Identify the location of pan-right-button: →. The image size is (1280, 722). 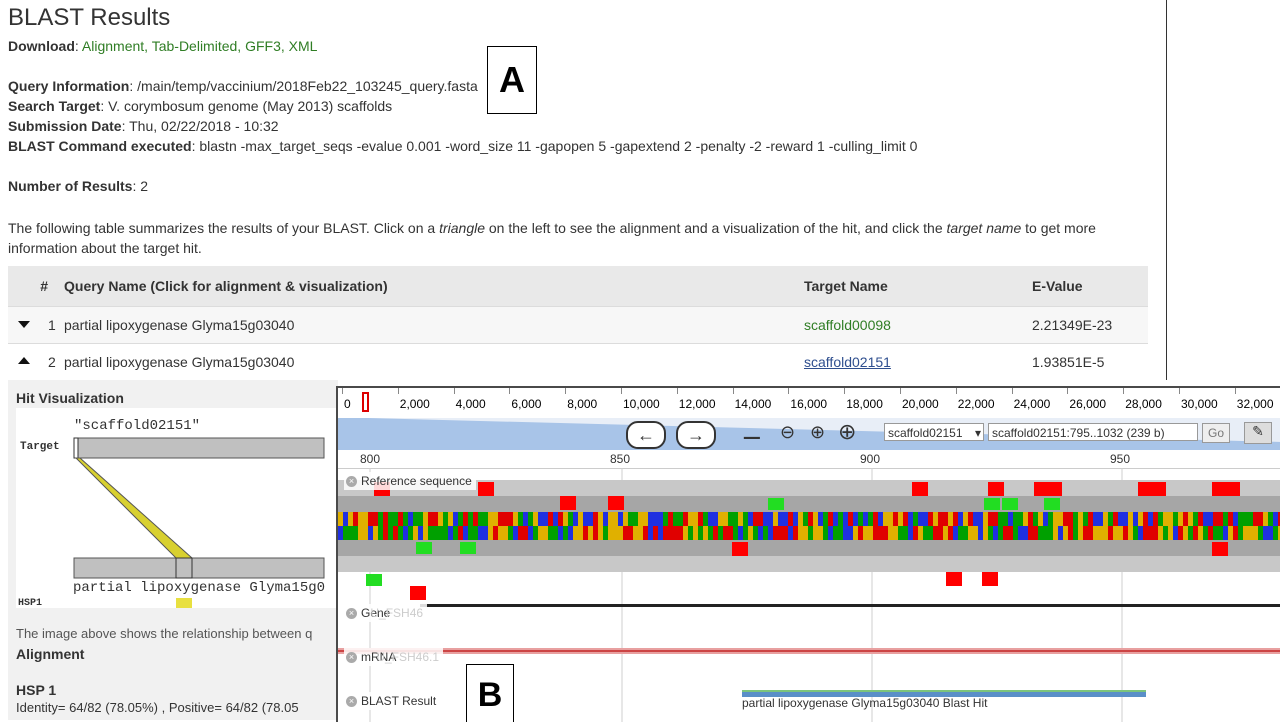
(696, 435).